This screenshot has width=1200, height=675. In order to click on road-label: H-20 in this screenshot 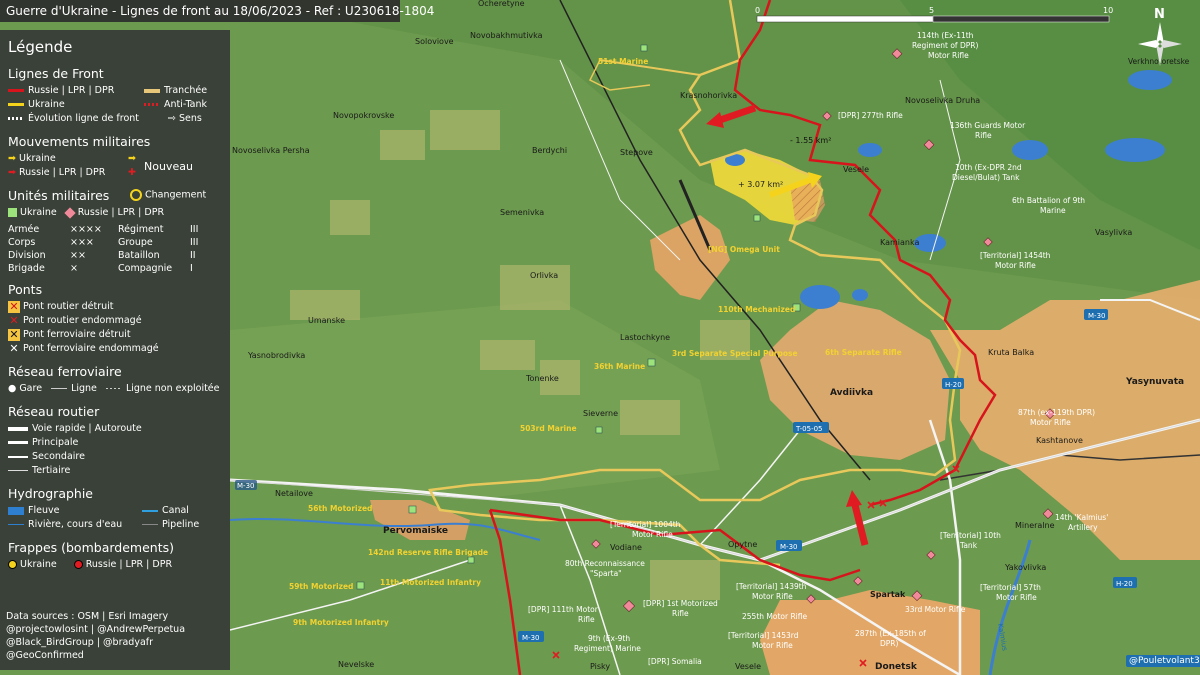, I will do `click(953, 385)`.